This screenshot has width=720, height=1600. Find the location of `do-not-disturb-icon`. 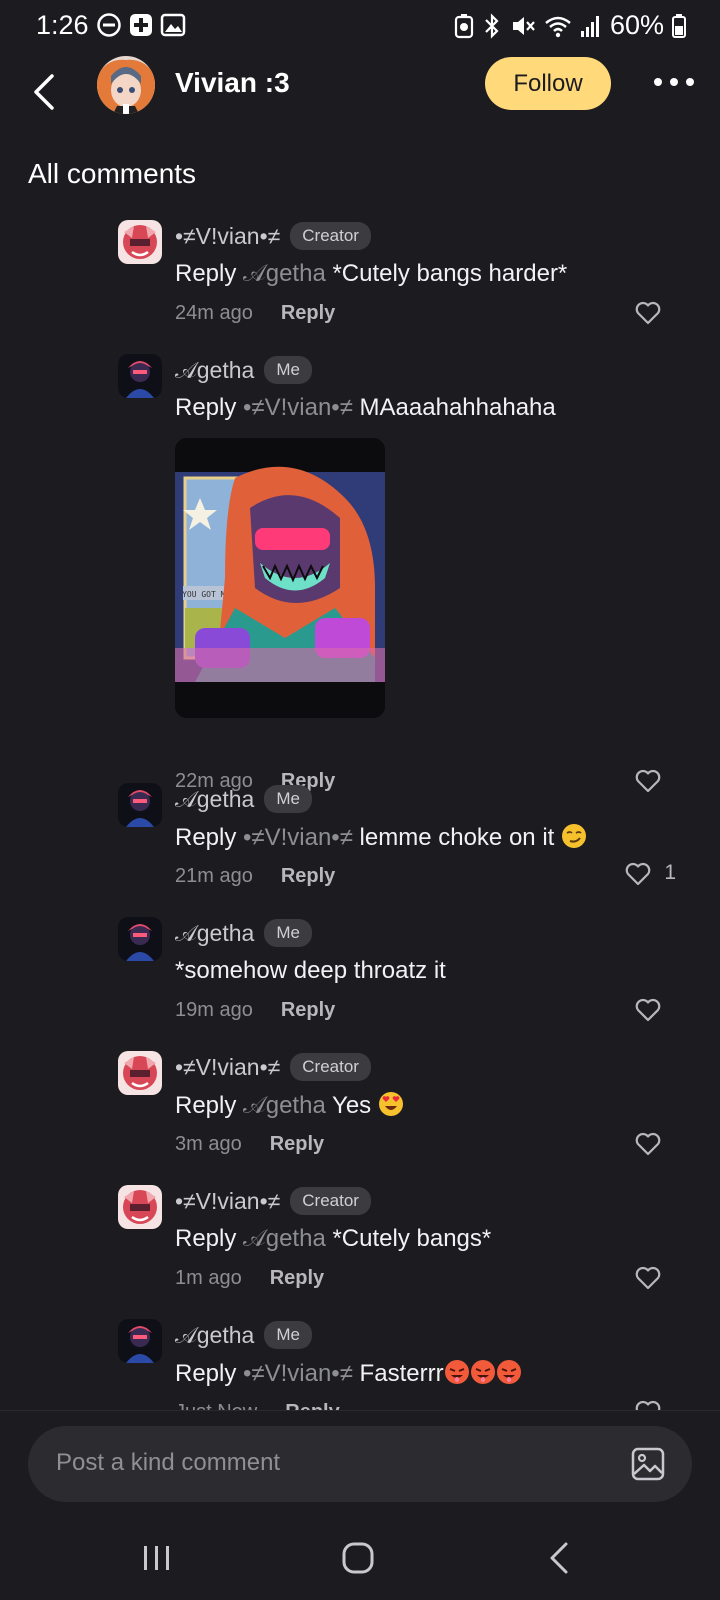

do-not-disturb-icon is located at coordinates (109, 25).